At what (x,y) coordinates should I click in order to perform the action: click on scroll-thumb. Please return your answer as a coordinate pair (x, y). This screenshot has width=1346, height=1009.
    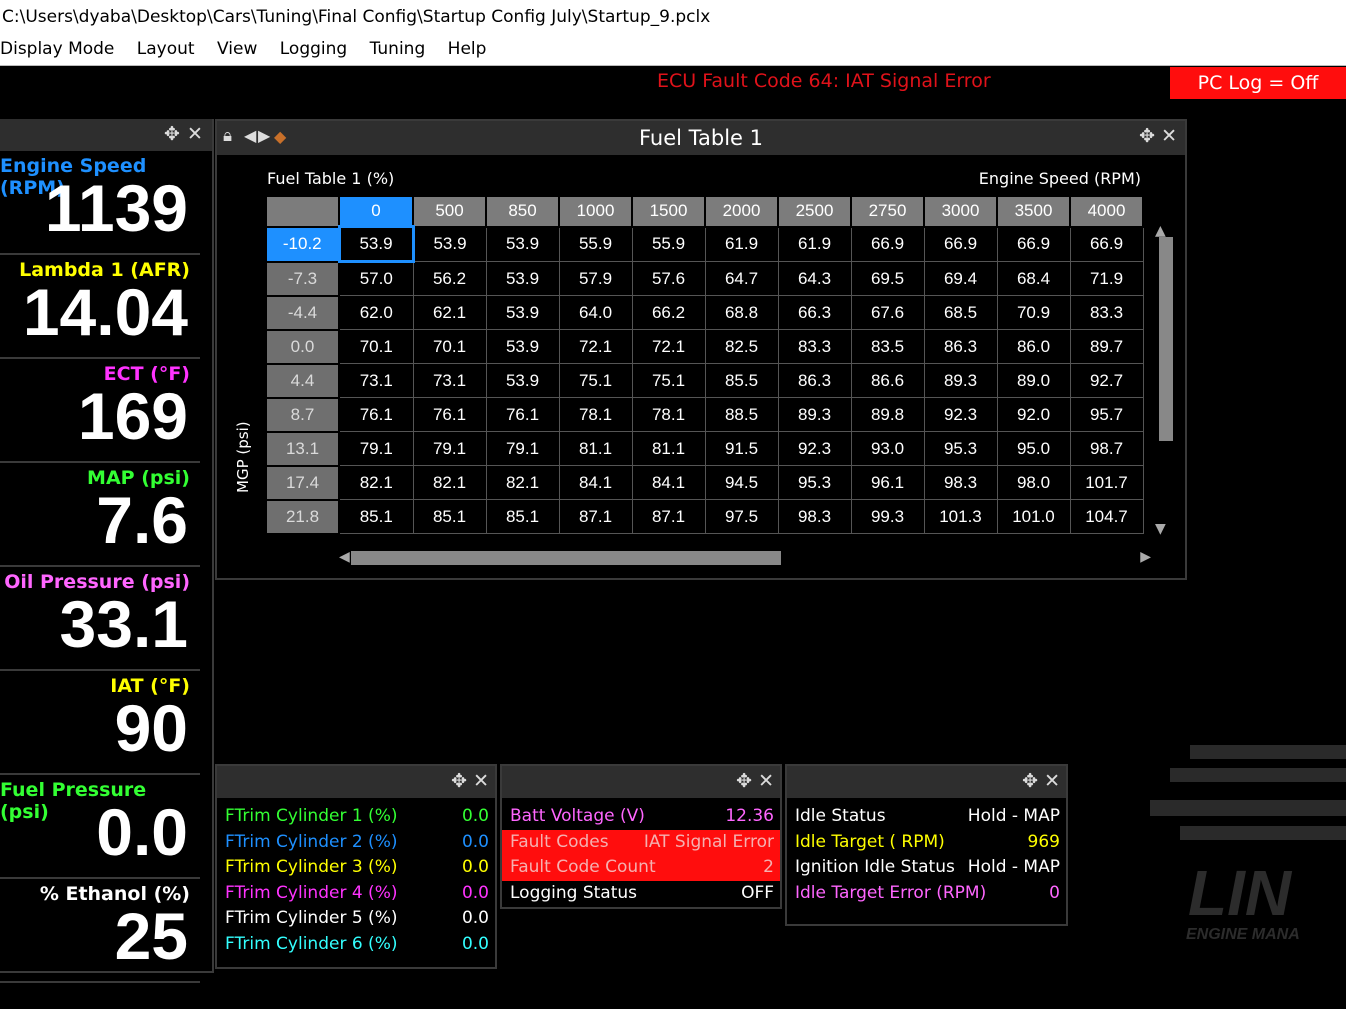
    Looking at the image, I should click on (1166, 339).